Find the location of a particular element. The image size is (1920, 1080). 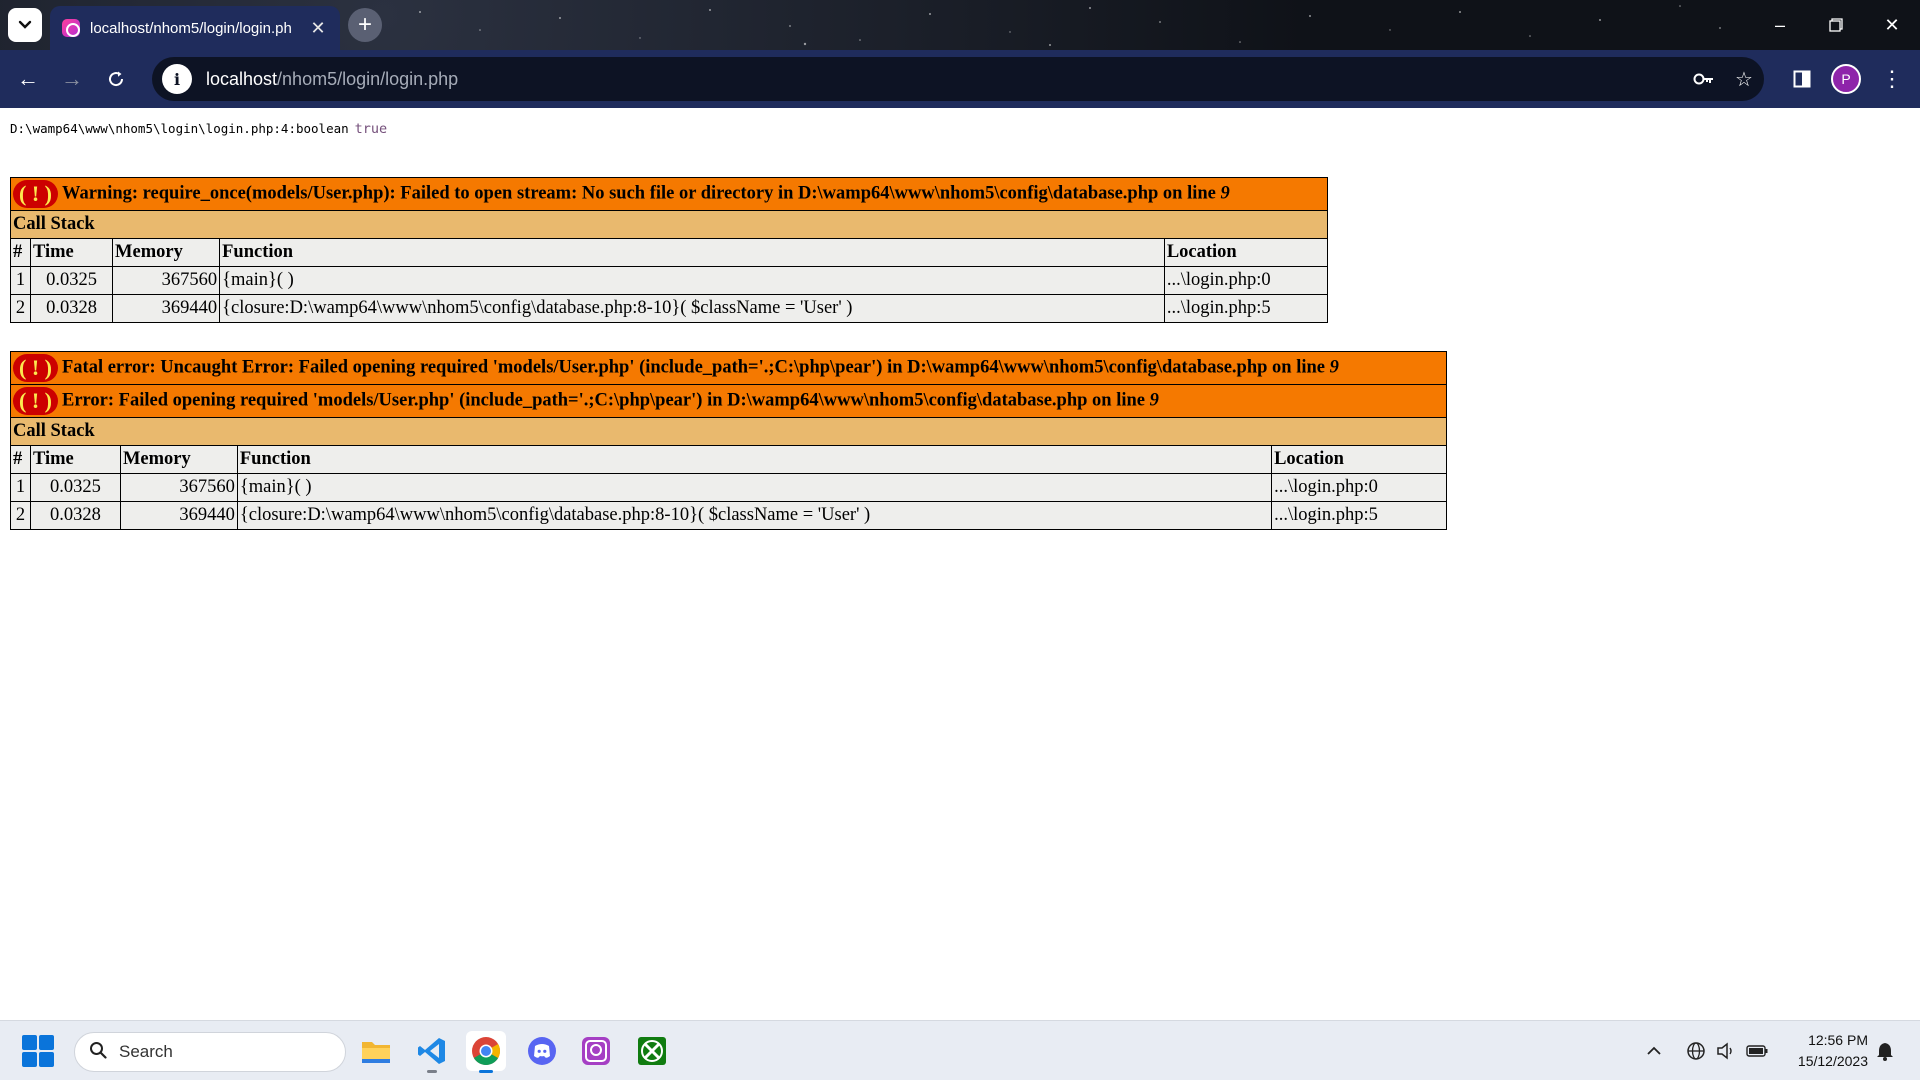

side-panel-icon is located at coordinates (1802, 79).